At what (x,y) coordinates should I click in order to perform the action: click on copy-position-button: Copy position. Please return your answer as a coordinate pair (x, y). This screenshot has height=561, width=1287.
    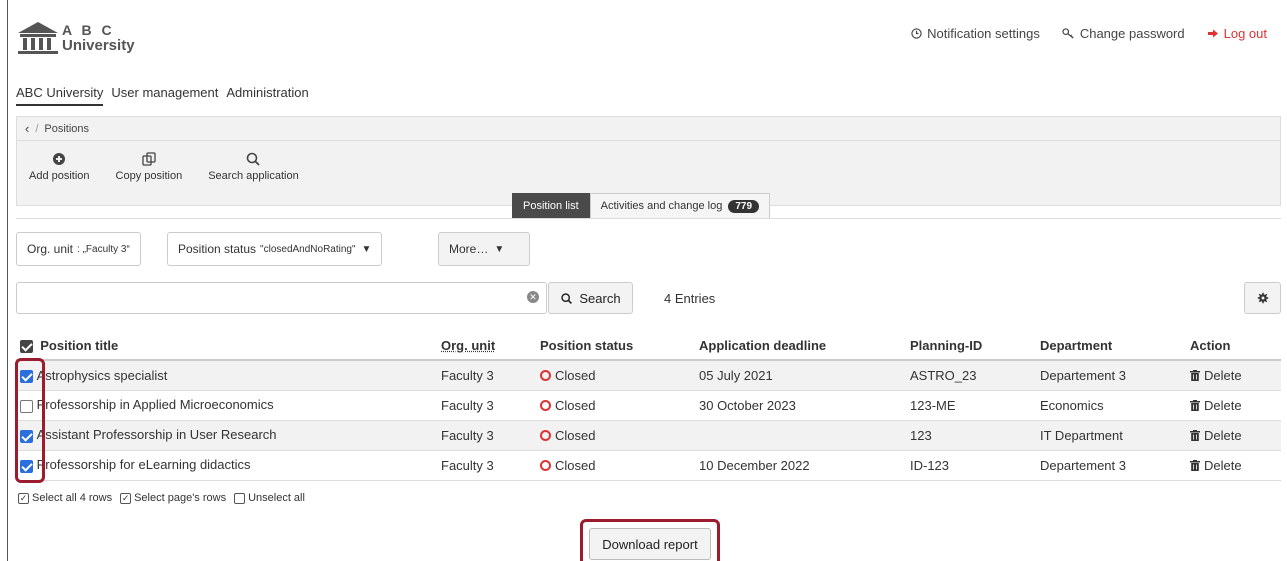
    Looking at the image, I should click on (149, 166).